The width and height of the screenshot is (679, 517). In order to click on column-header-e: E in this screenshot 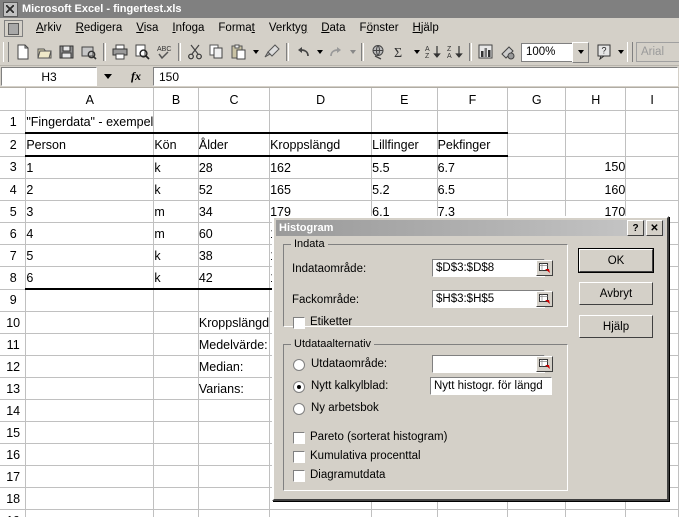, I will do `click(404, 100)`.